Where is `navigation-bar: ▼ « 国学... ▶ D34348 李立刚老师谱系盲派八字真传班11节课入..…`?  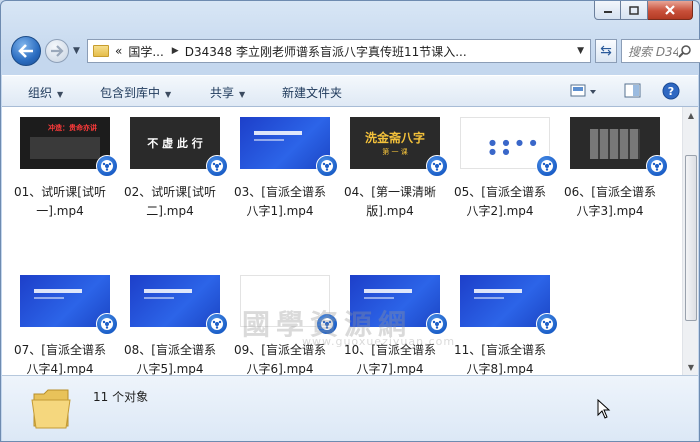 navigation-bar: ▼ « 国学... ▶ D34348 李立刚老师谱系盲派八字真传班11节课入..… is located at coordinates (354, 51).